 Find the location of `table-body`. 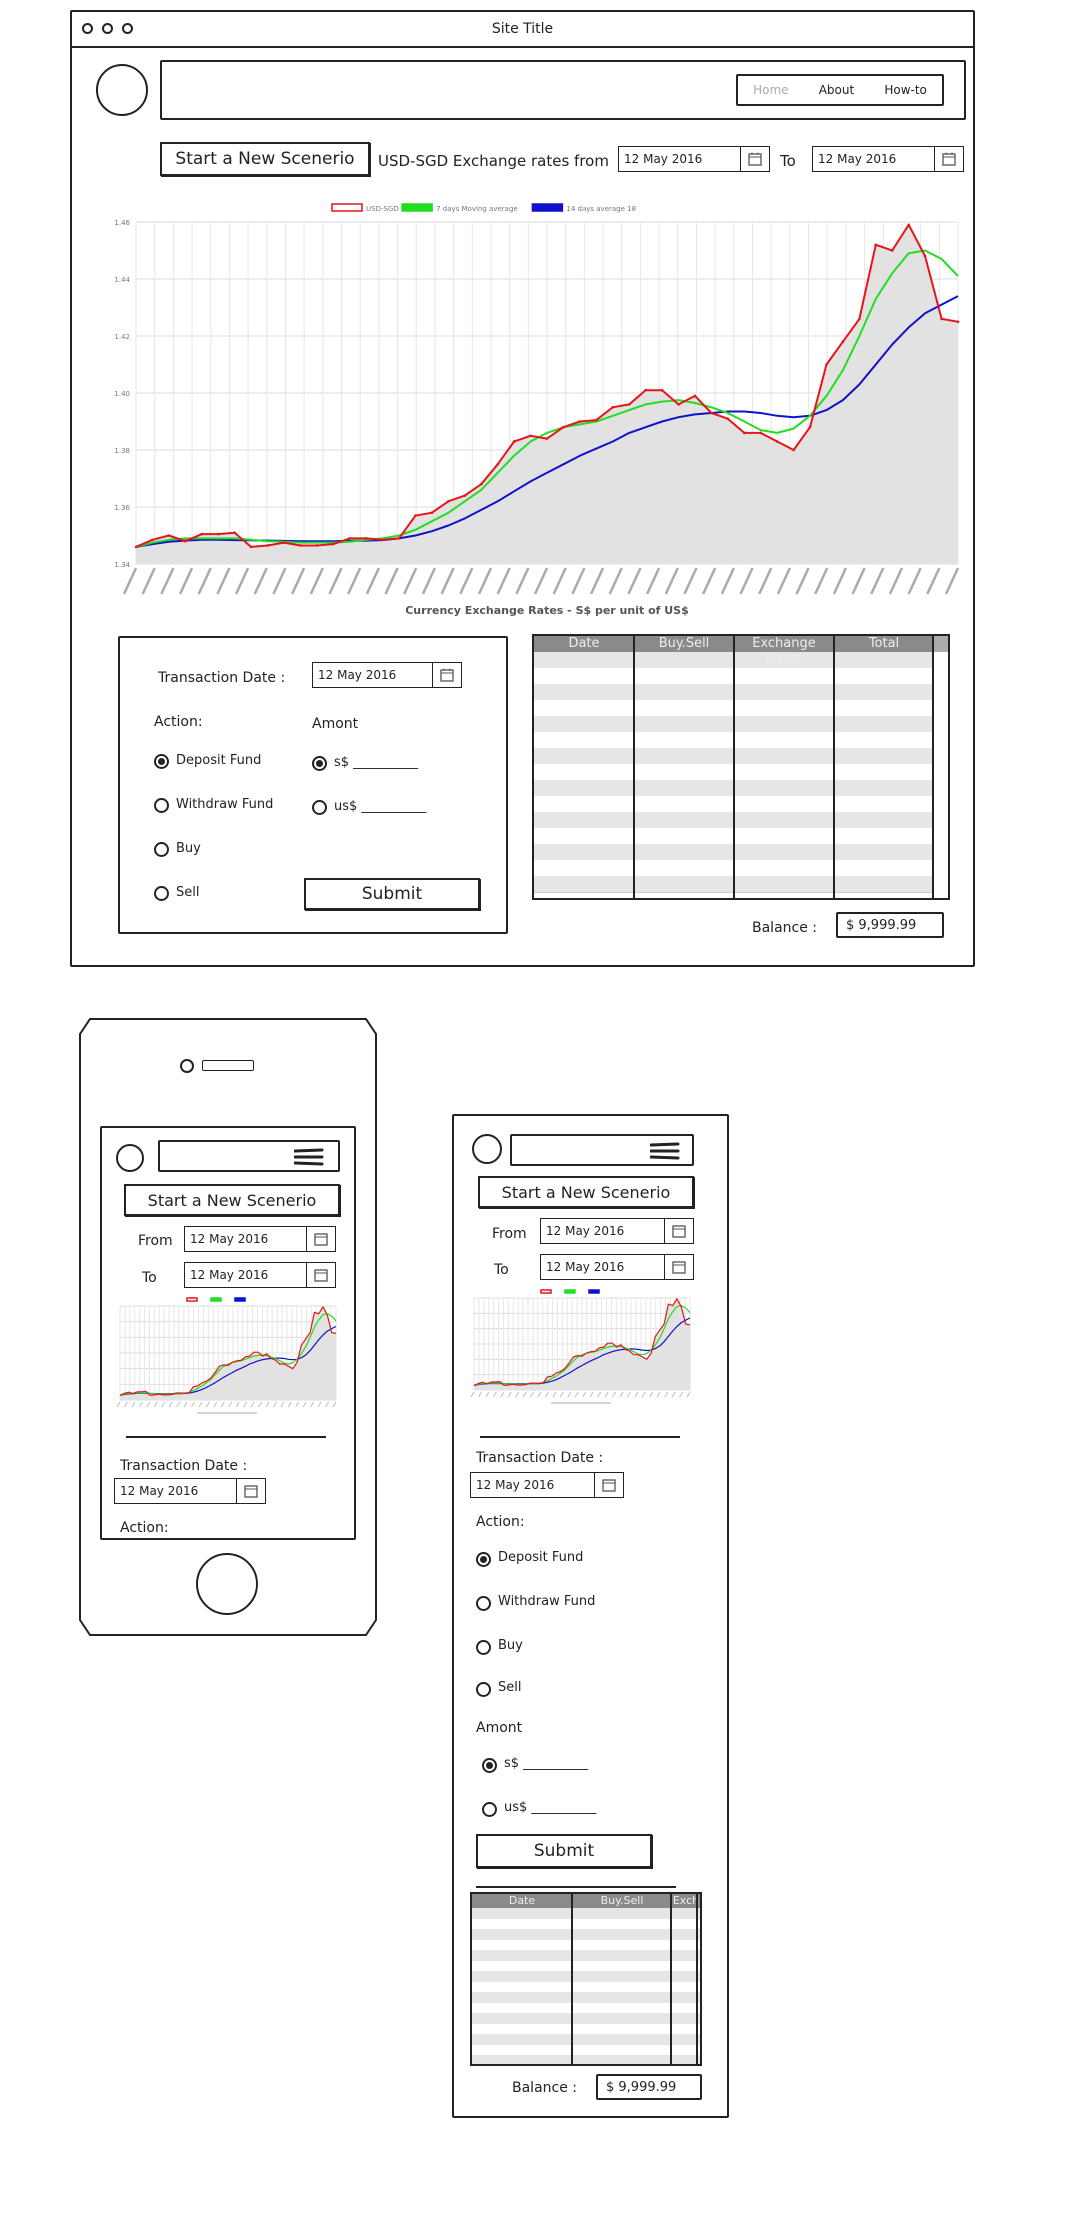

table-body is located at coordinates (586, 1979).